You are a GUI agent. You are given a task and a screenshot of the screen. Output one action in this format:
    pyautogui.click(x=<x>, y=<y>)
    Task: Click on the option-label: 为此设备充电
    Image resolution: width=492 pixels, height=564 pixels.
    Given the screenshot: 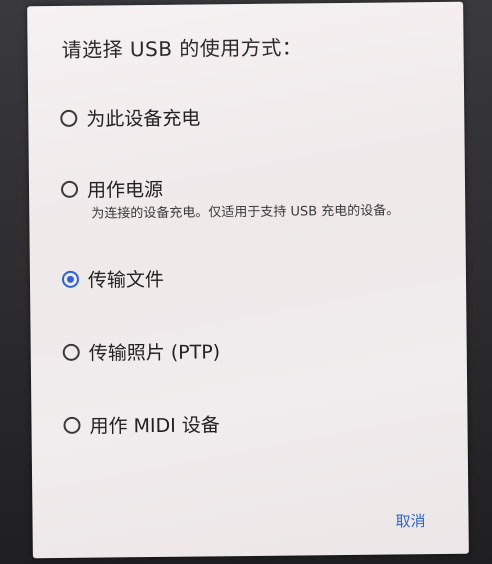 What is the action you would take?
    pyautogui.click(x=143, y=119)
    